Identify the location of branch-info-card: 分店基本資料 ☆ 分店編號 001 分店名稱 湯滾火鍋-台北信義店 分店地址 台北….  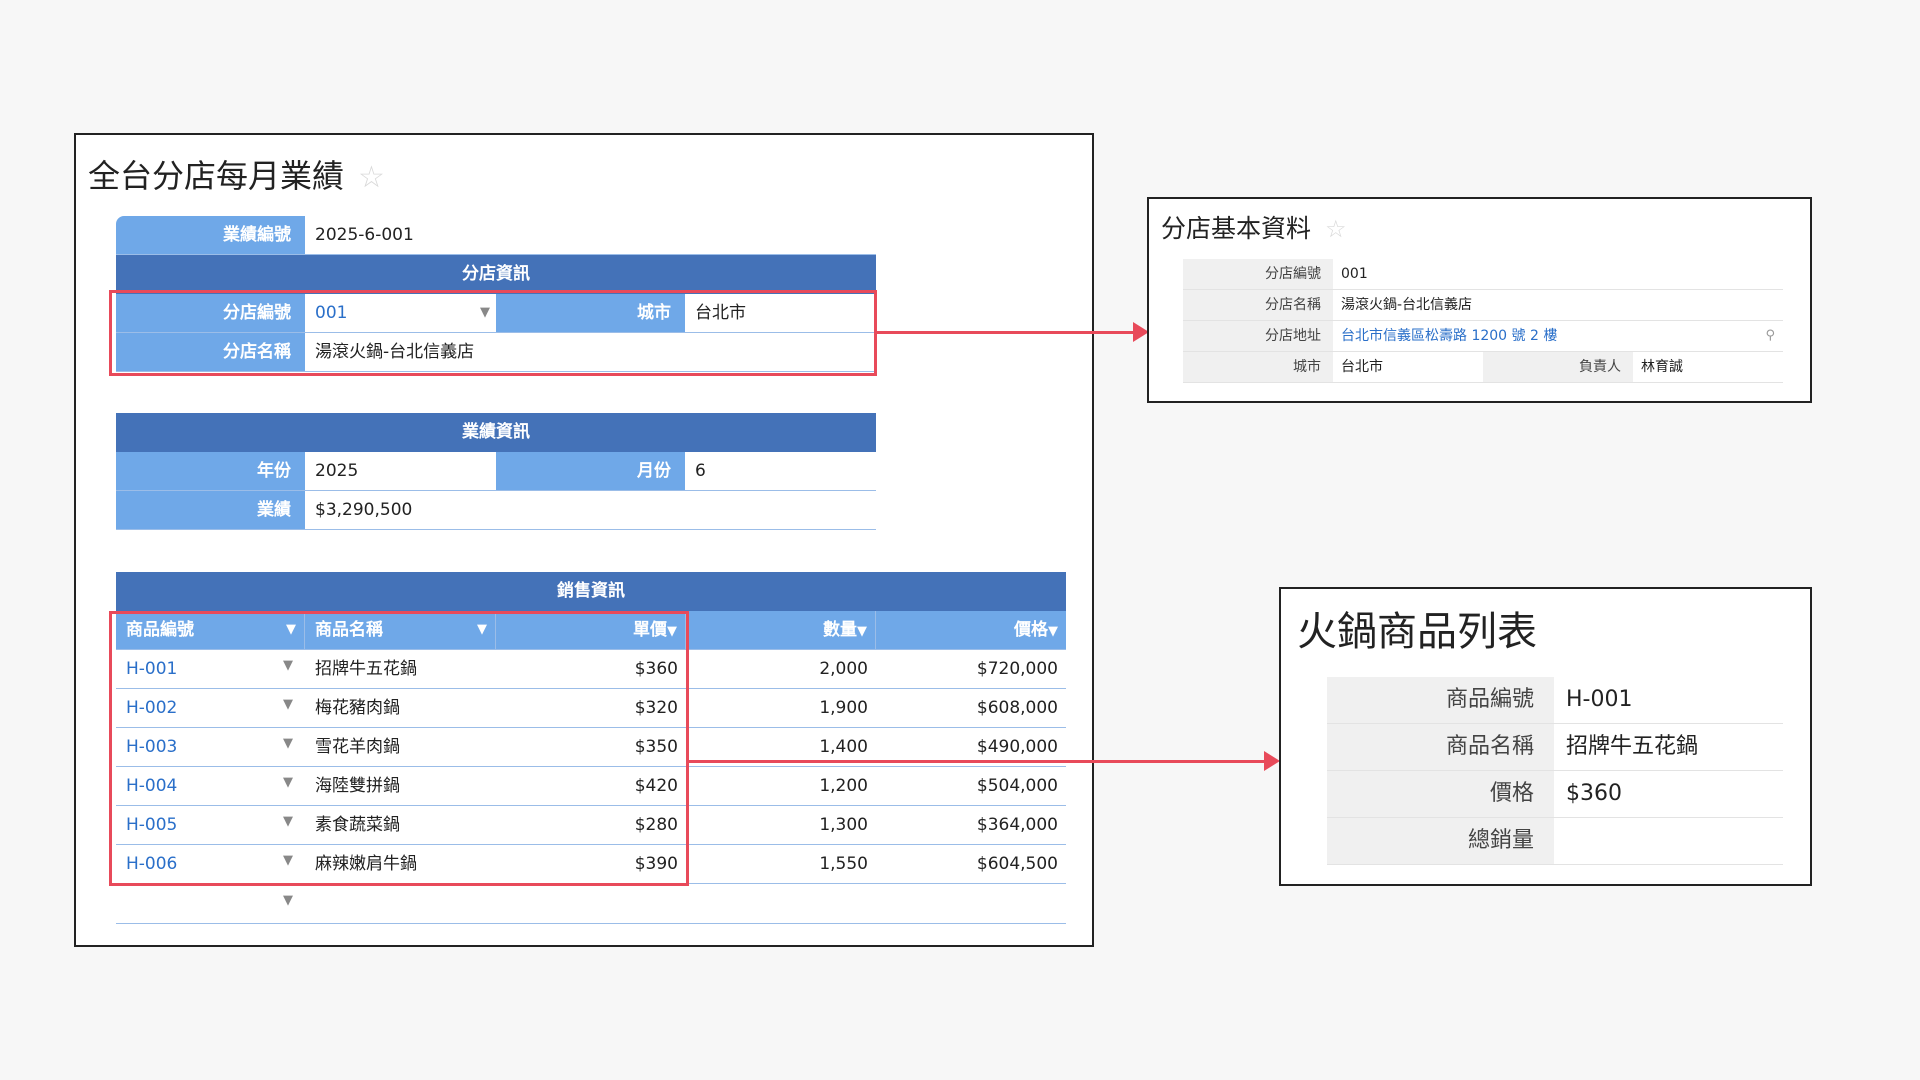
(1479, 300).